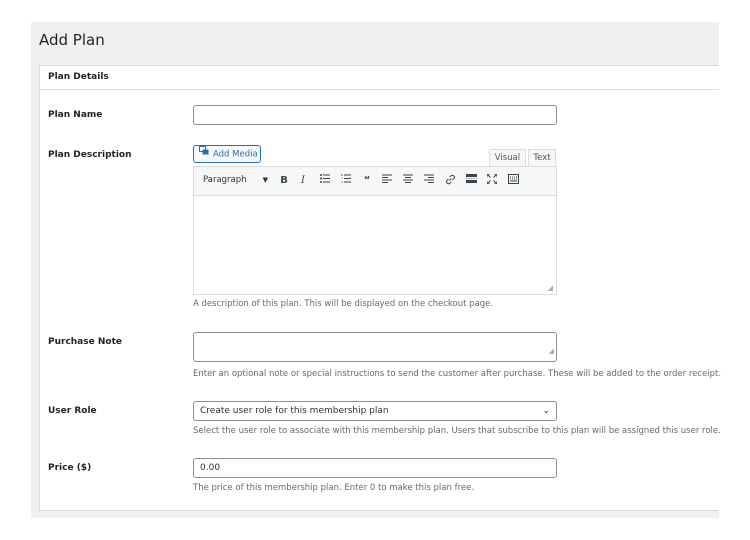  Describe the element at coordinates (225, 180) in the screenshot. I see `format-select-value: Paragraph` at that location.